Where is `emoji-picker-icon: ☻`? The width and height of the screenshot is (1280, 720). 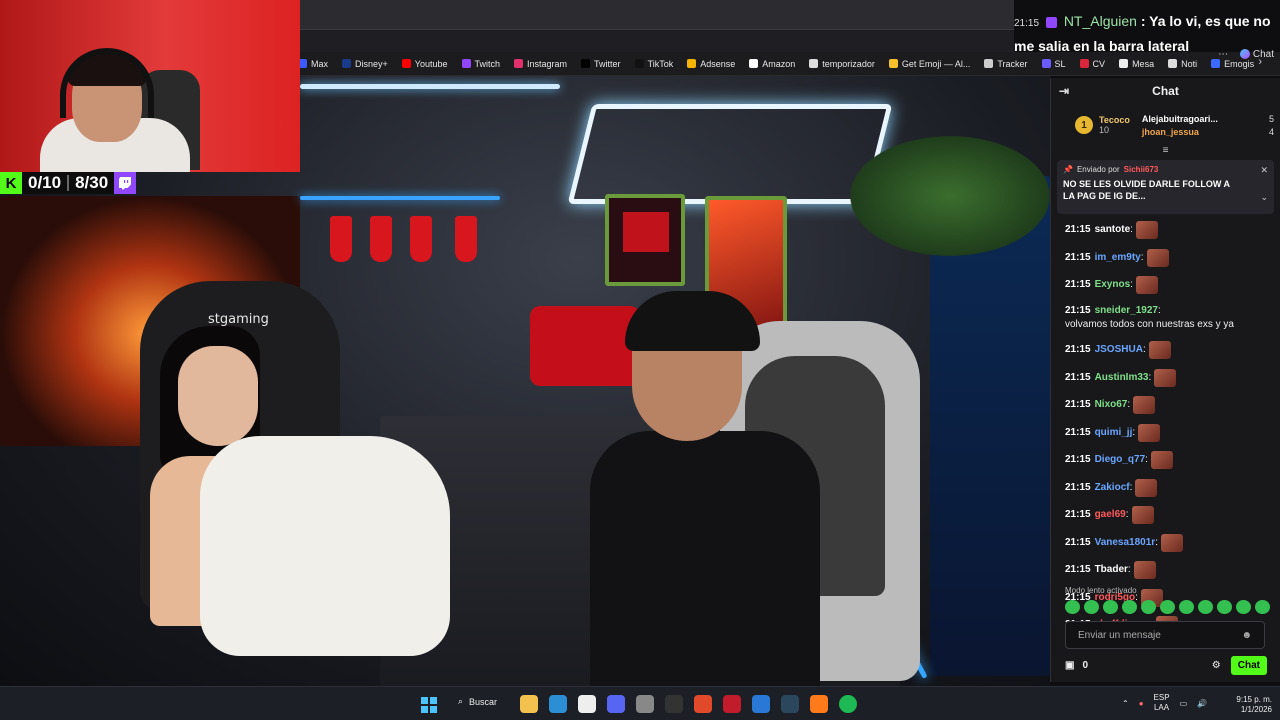 emoji-picker-icon: ☻ is located at coordinates (1246, 635).